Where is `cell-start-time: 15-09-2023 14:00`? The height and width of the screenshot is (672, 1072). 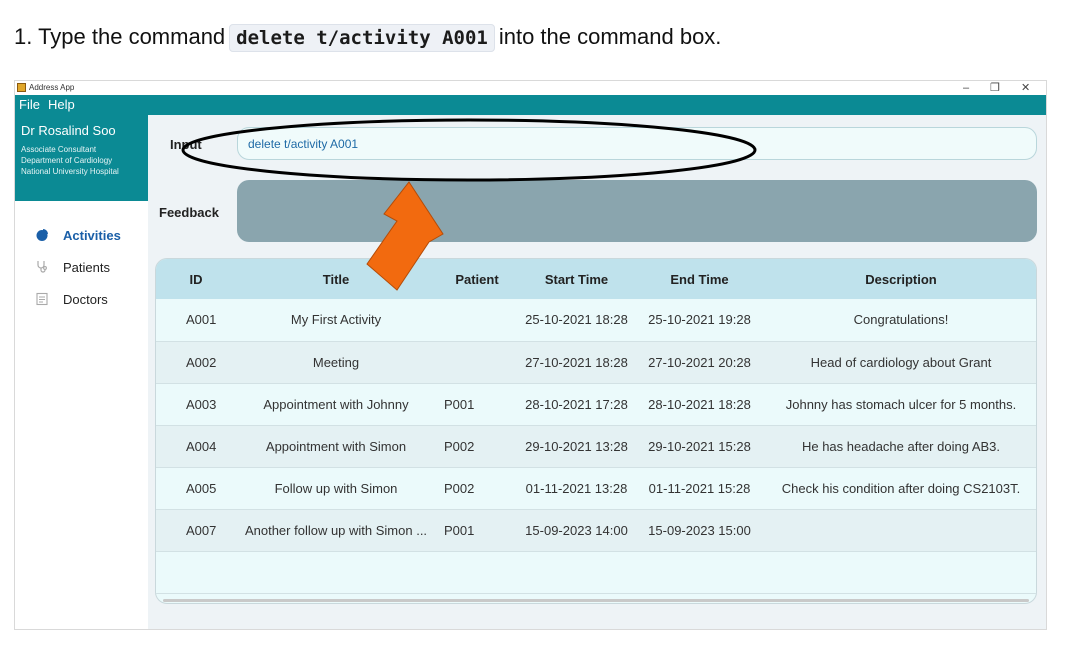
cell-start-time: 15-09-2023 14:00 is located at coordinates (576, 530).